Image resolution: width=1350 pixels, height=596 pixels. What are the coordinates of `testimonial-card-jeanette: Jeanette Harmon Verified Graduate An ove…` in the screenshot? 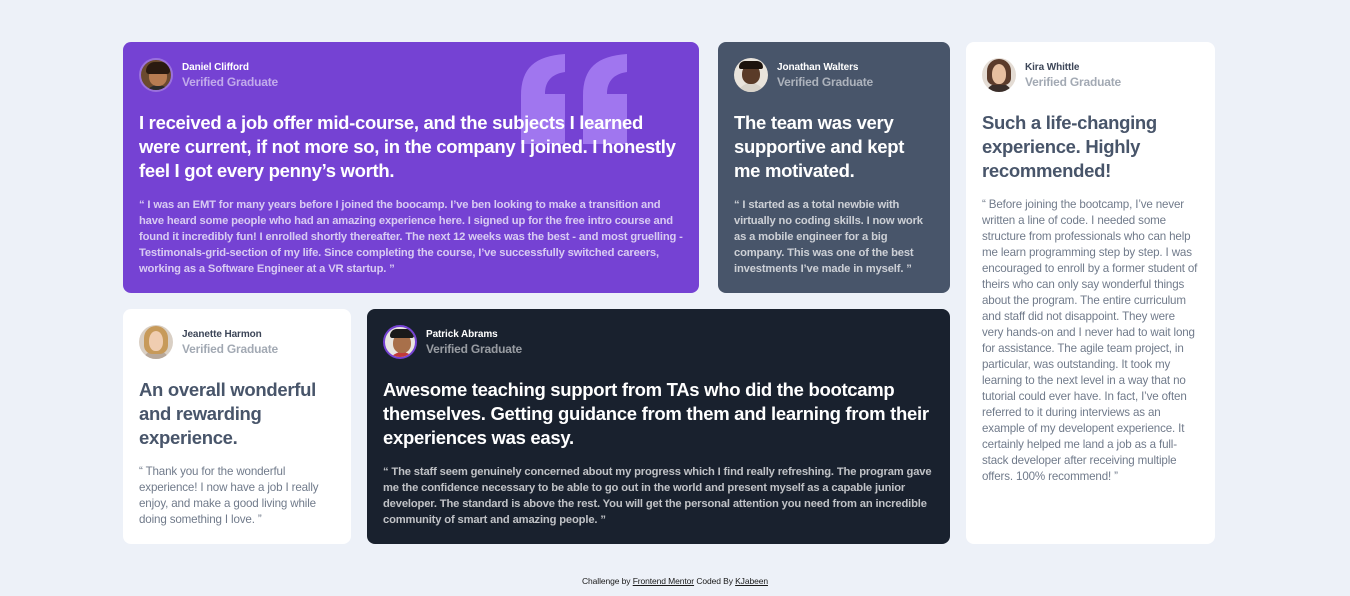 It's located at (237, 426).